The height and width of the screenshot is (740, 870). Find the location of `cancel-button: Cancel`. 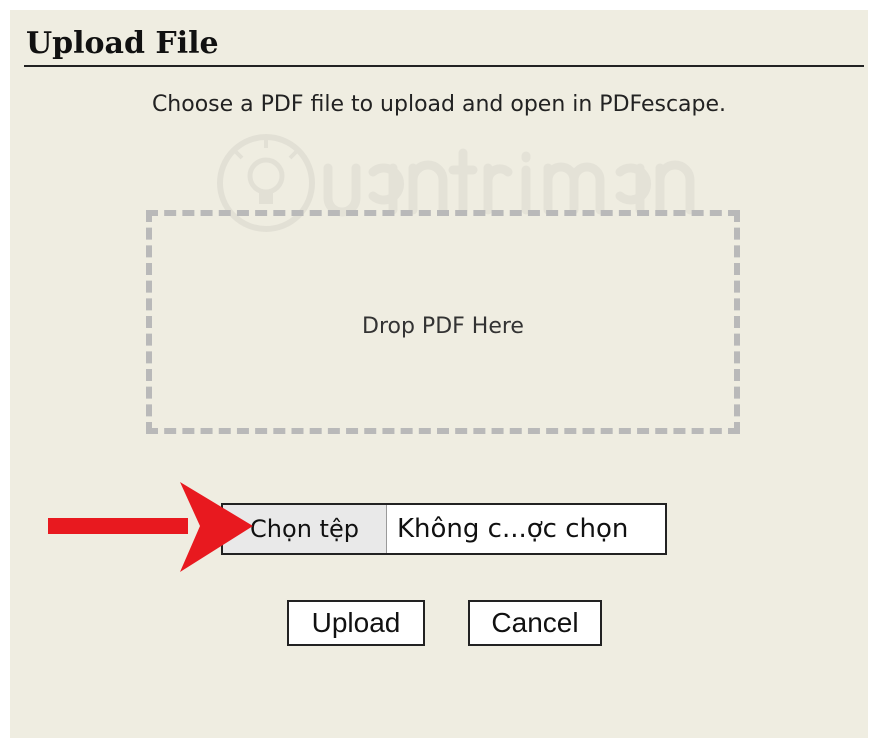

cancel-button: Cancel is located at coordinates (535, 623).